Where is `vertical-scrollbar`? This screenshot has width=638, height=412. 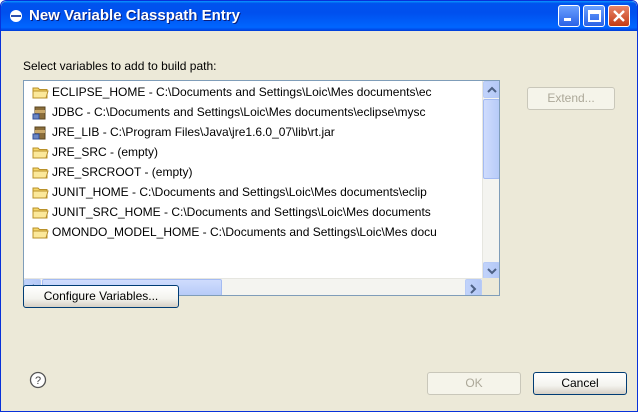
vertical-scrollbar is located at coordinates (490, 180).